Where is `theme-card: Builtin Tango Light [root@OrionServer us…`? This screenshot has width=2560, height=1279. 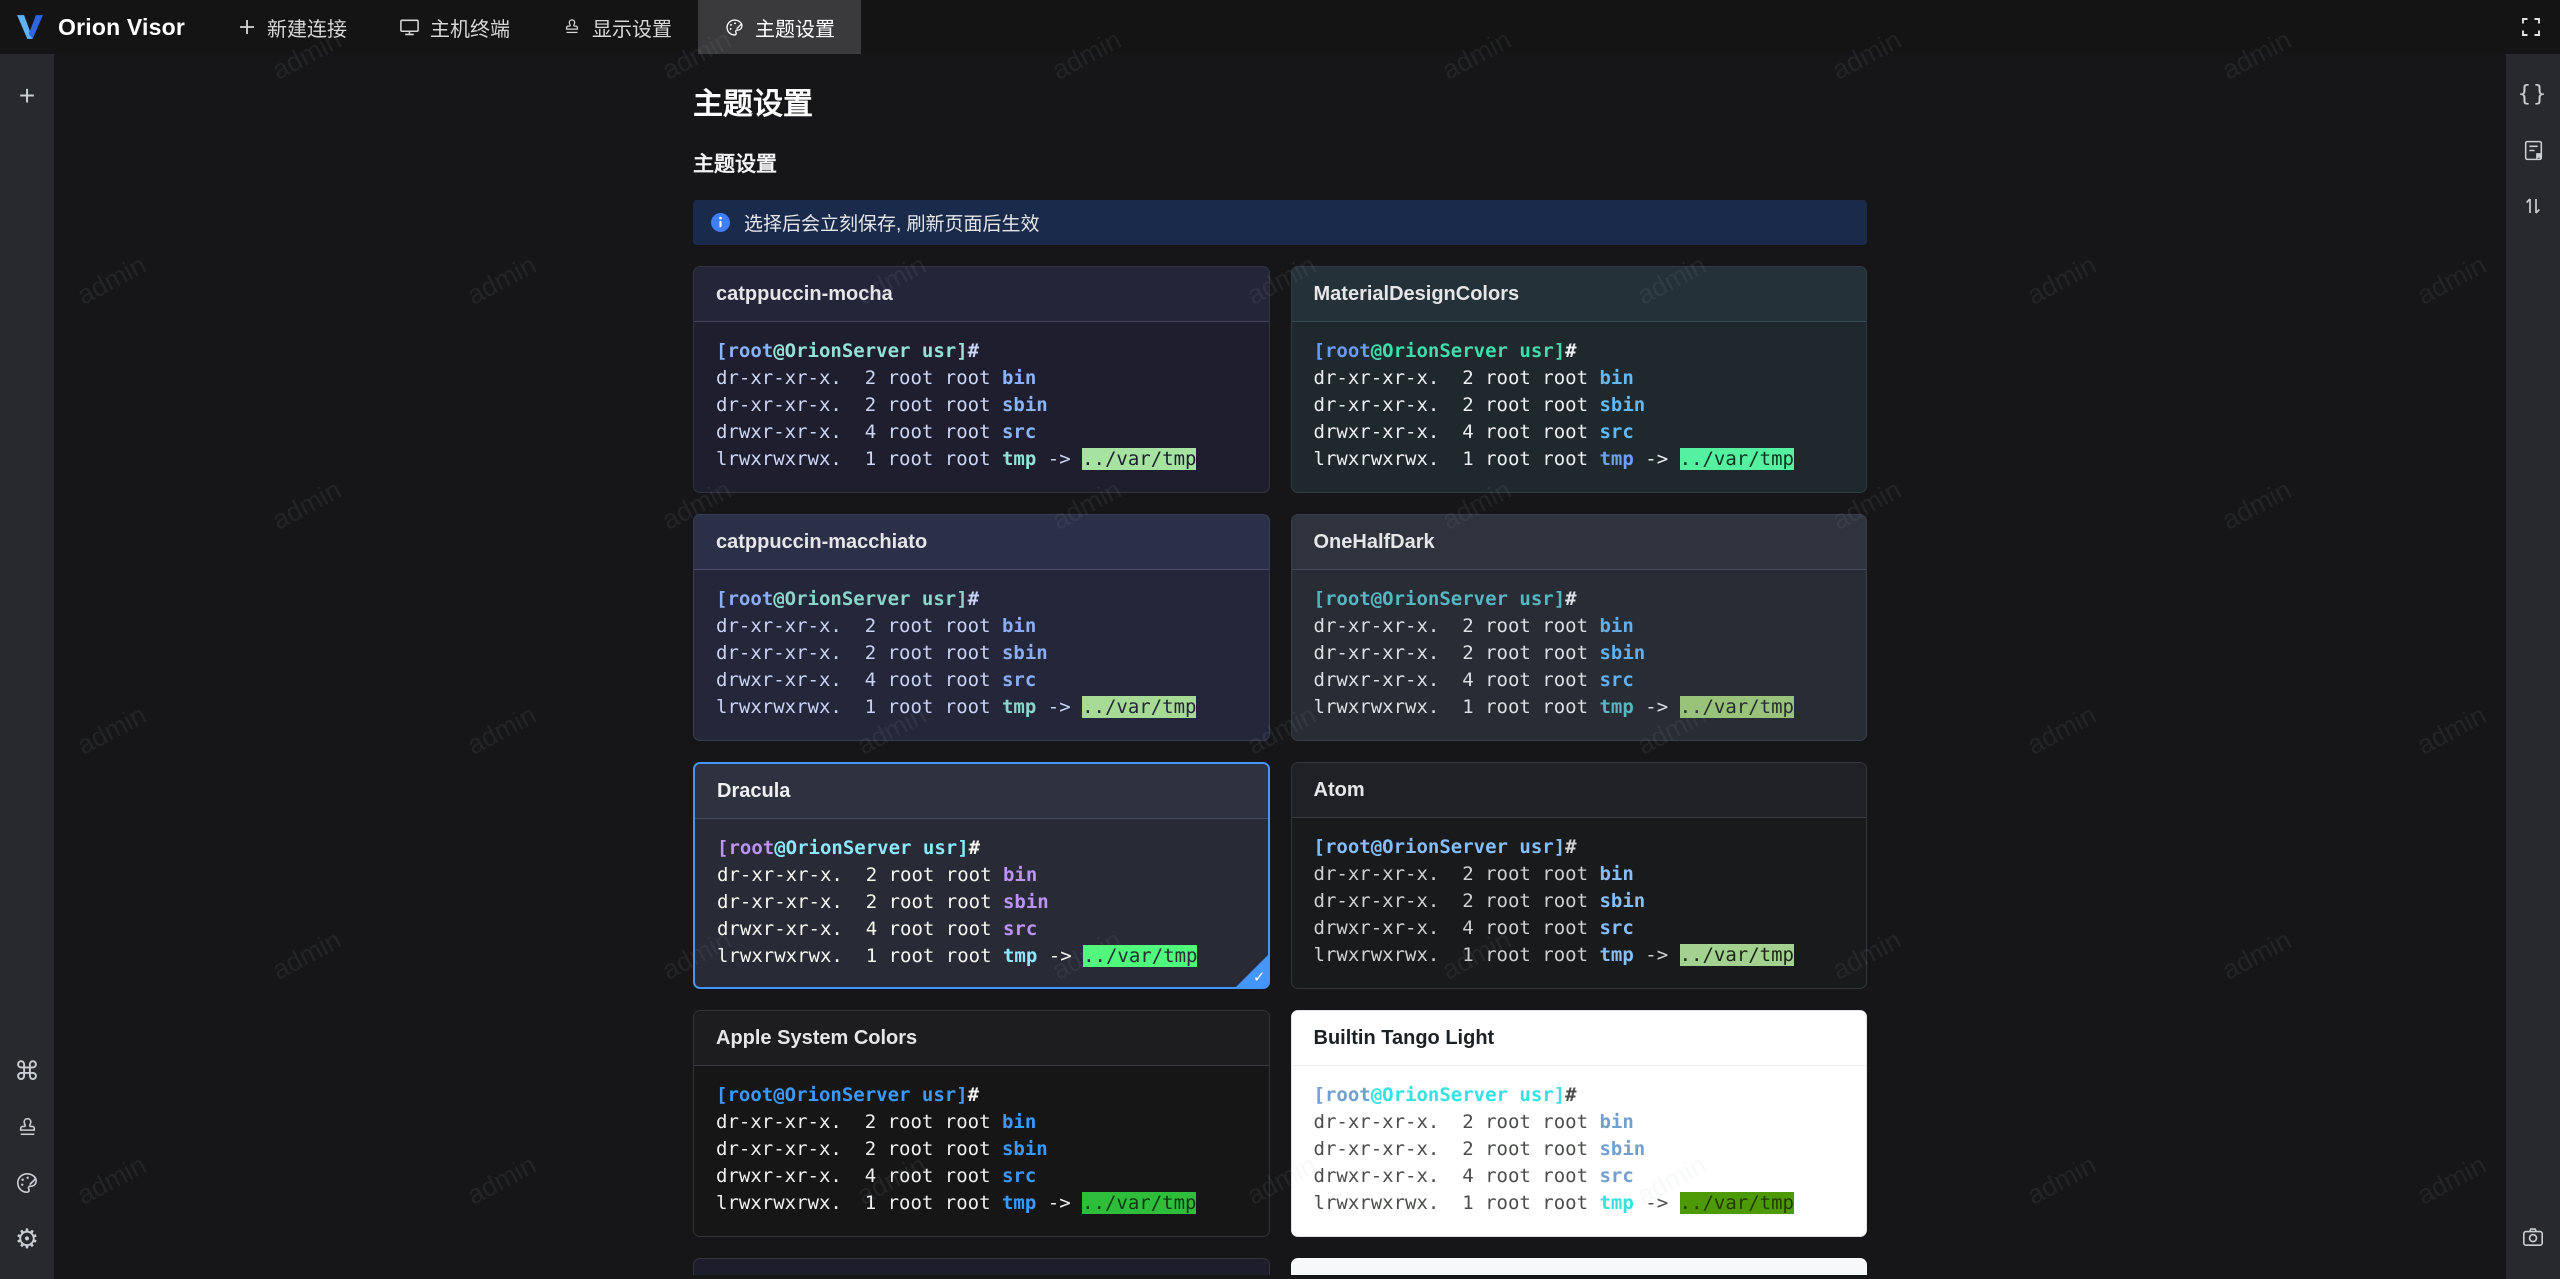
theme-card: Builtin Tango Light [root@OrionServer us… is located at coordinates (1578, 1123).